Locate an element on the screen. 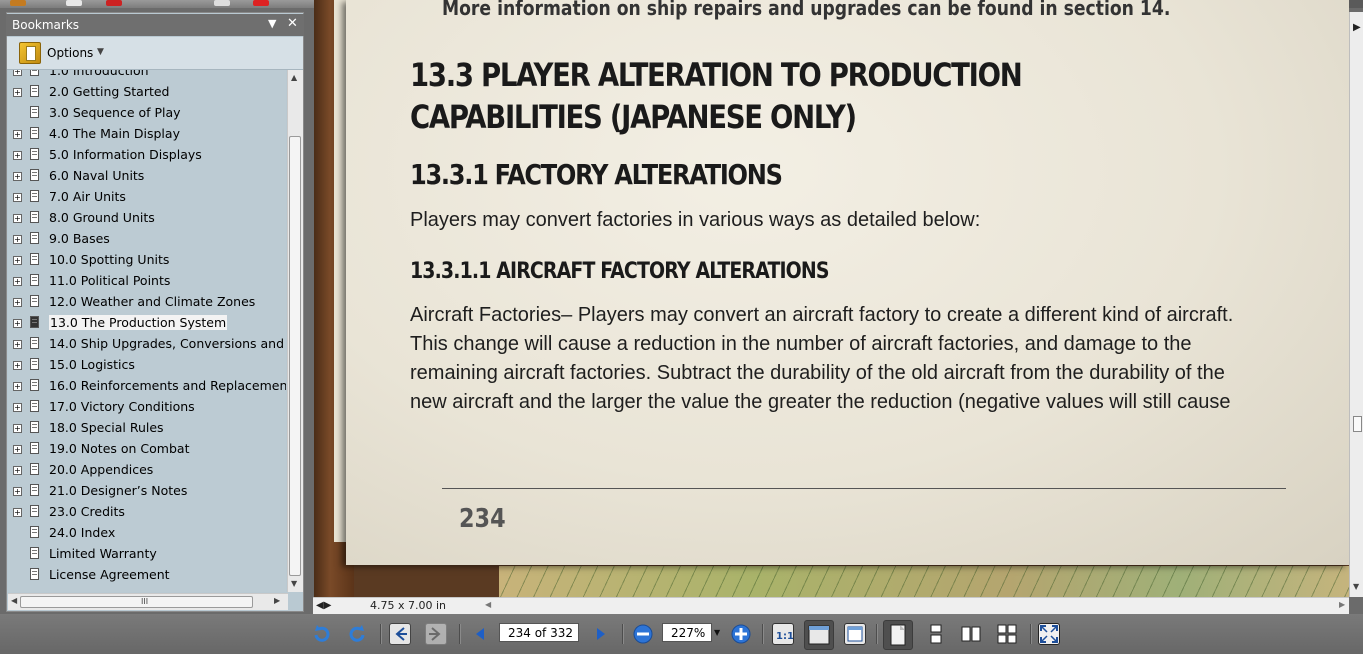 This screenshot has width=1363, height=654. bookmark-item: +10.0 Spotting Units is located at coordinates (147, 261).